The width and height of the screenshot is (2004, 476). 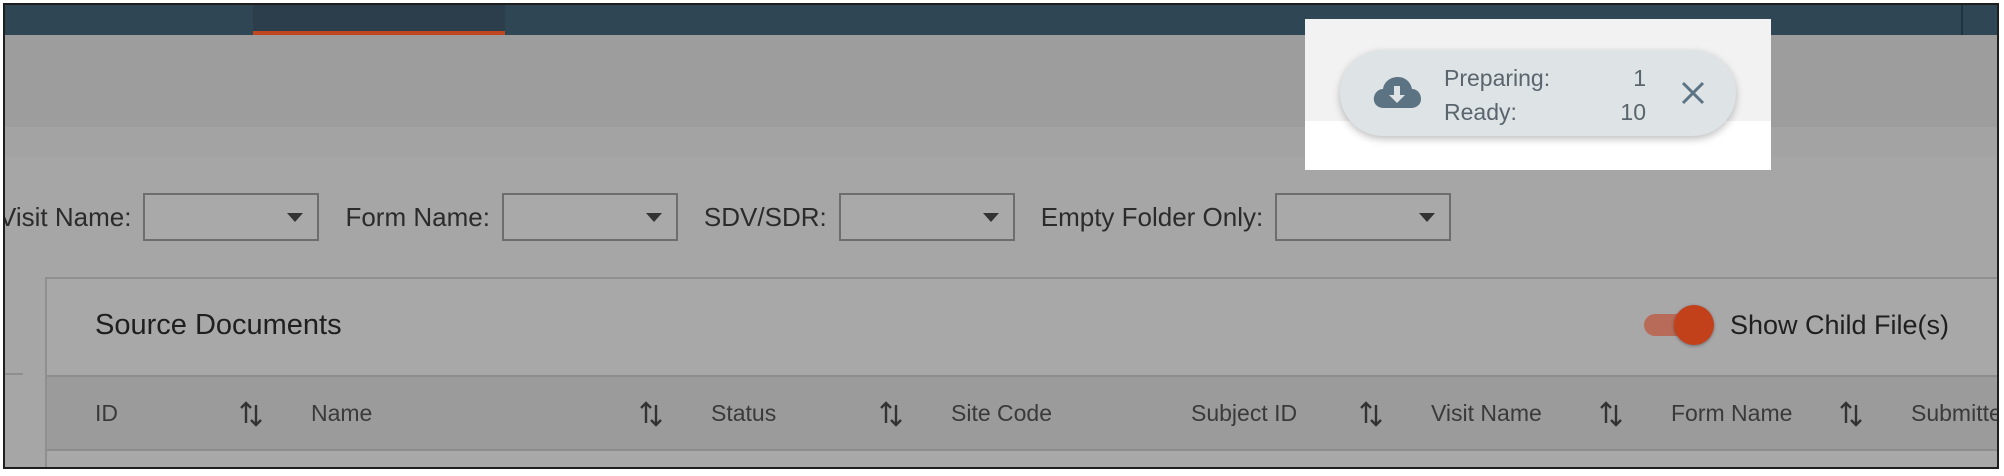 What do you see at coordinates (231, 217) in the screenshot?
I see `visit-name-select` at bounding box center [231, 217].